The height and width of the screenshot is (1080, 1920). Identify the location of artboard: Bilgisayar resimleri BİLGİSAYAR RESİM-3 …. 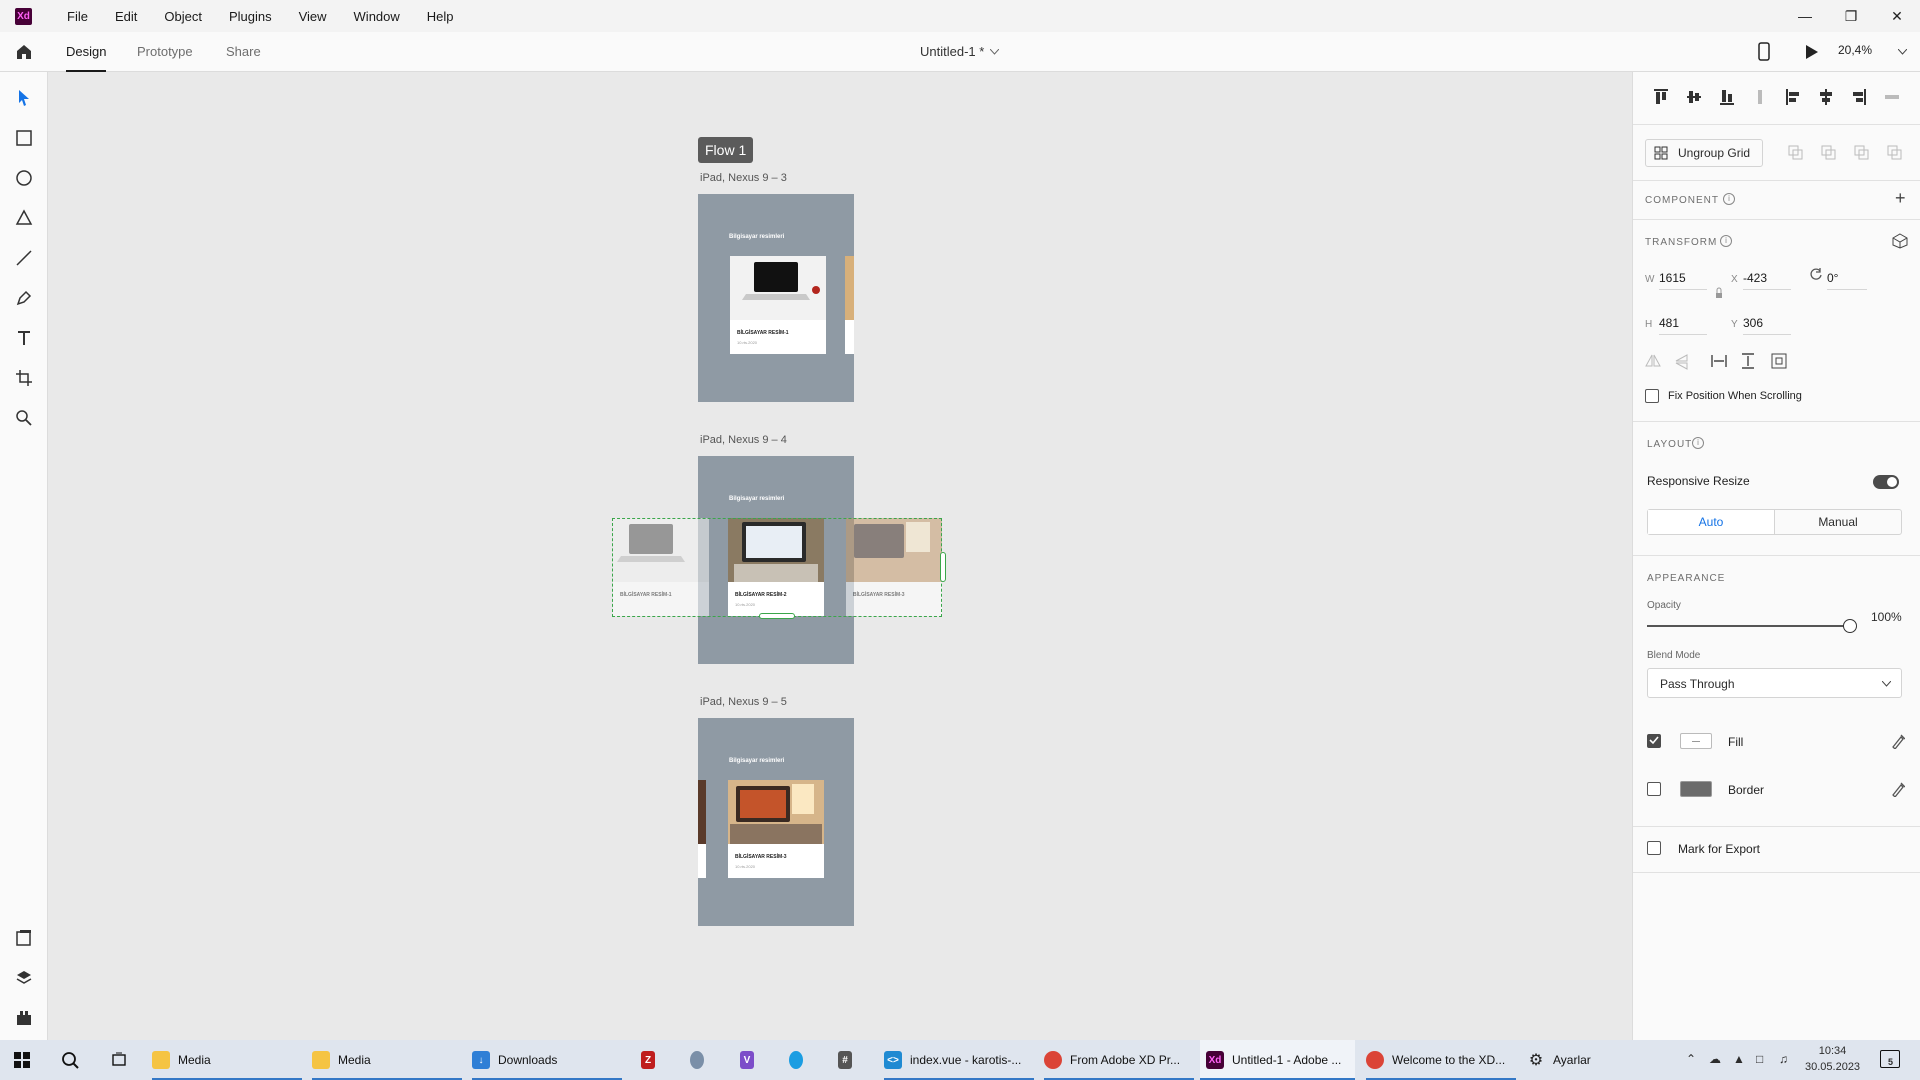
(776, 822).